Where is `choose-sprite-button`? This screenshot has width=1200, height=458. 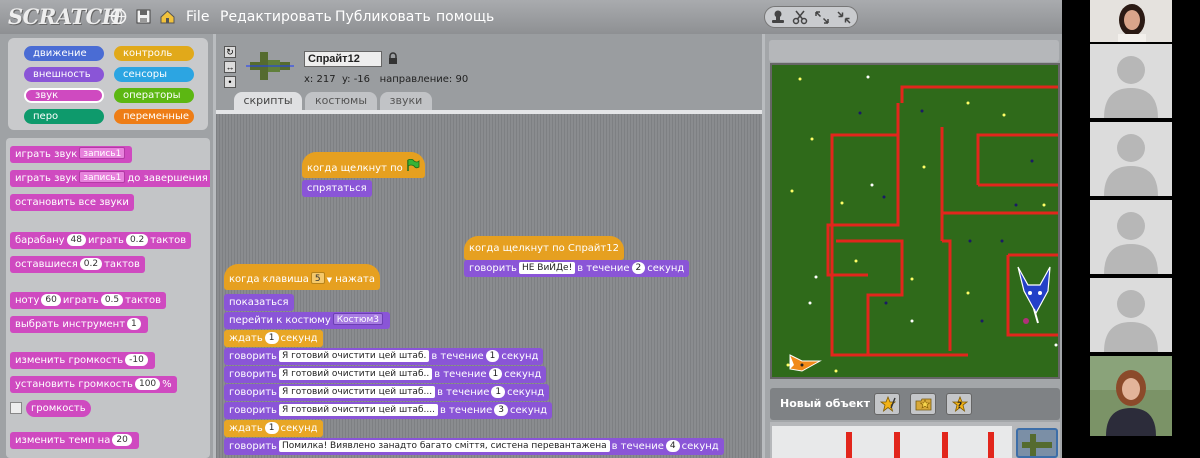 choose-sprite-button is located at coordinates (923, 404).